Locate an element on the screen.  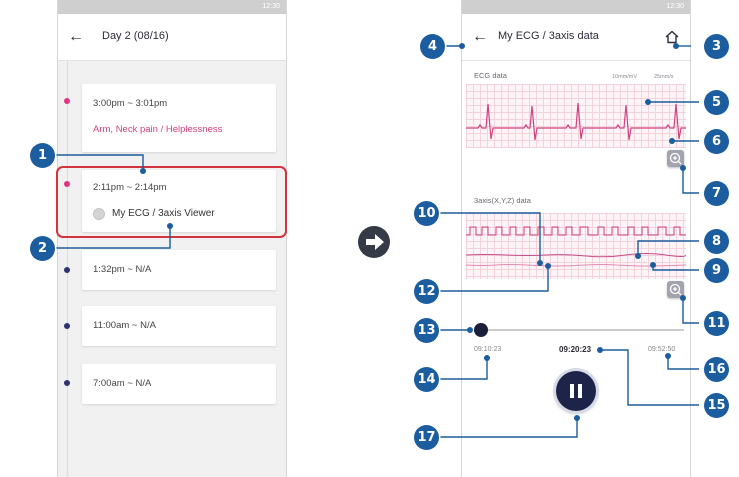
callout-badge-10: 10 is located at coordinates (426, 213).